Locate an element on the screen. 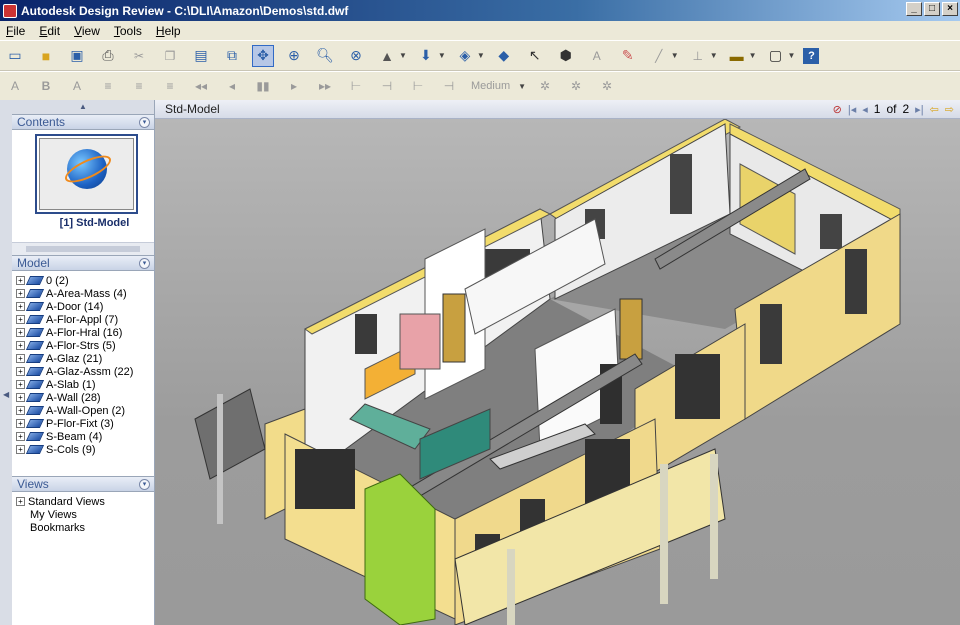  tree-item: + A-Flor-Hral (16) is located at coordinates (85, 332).